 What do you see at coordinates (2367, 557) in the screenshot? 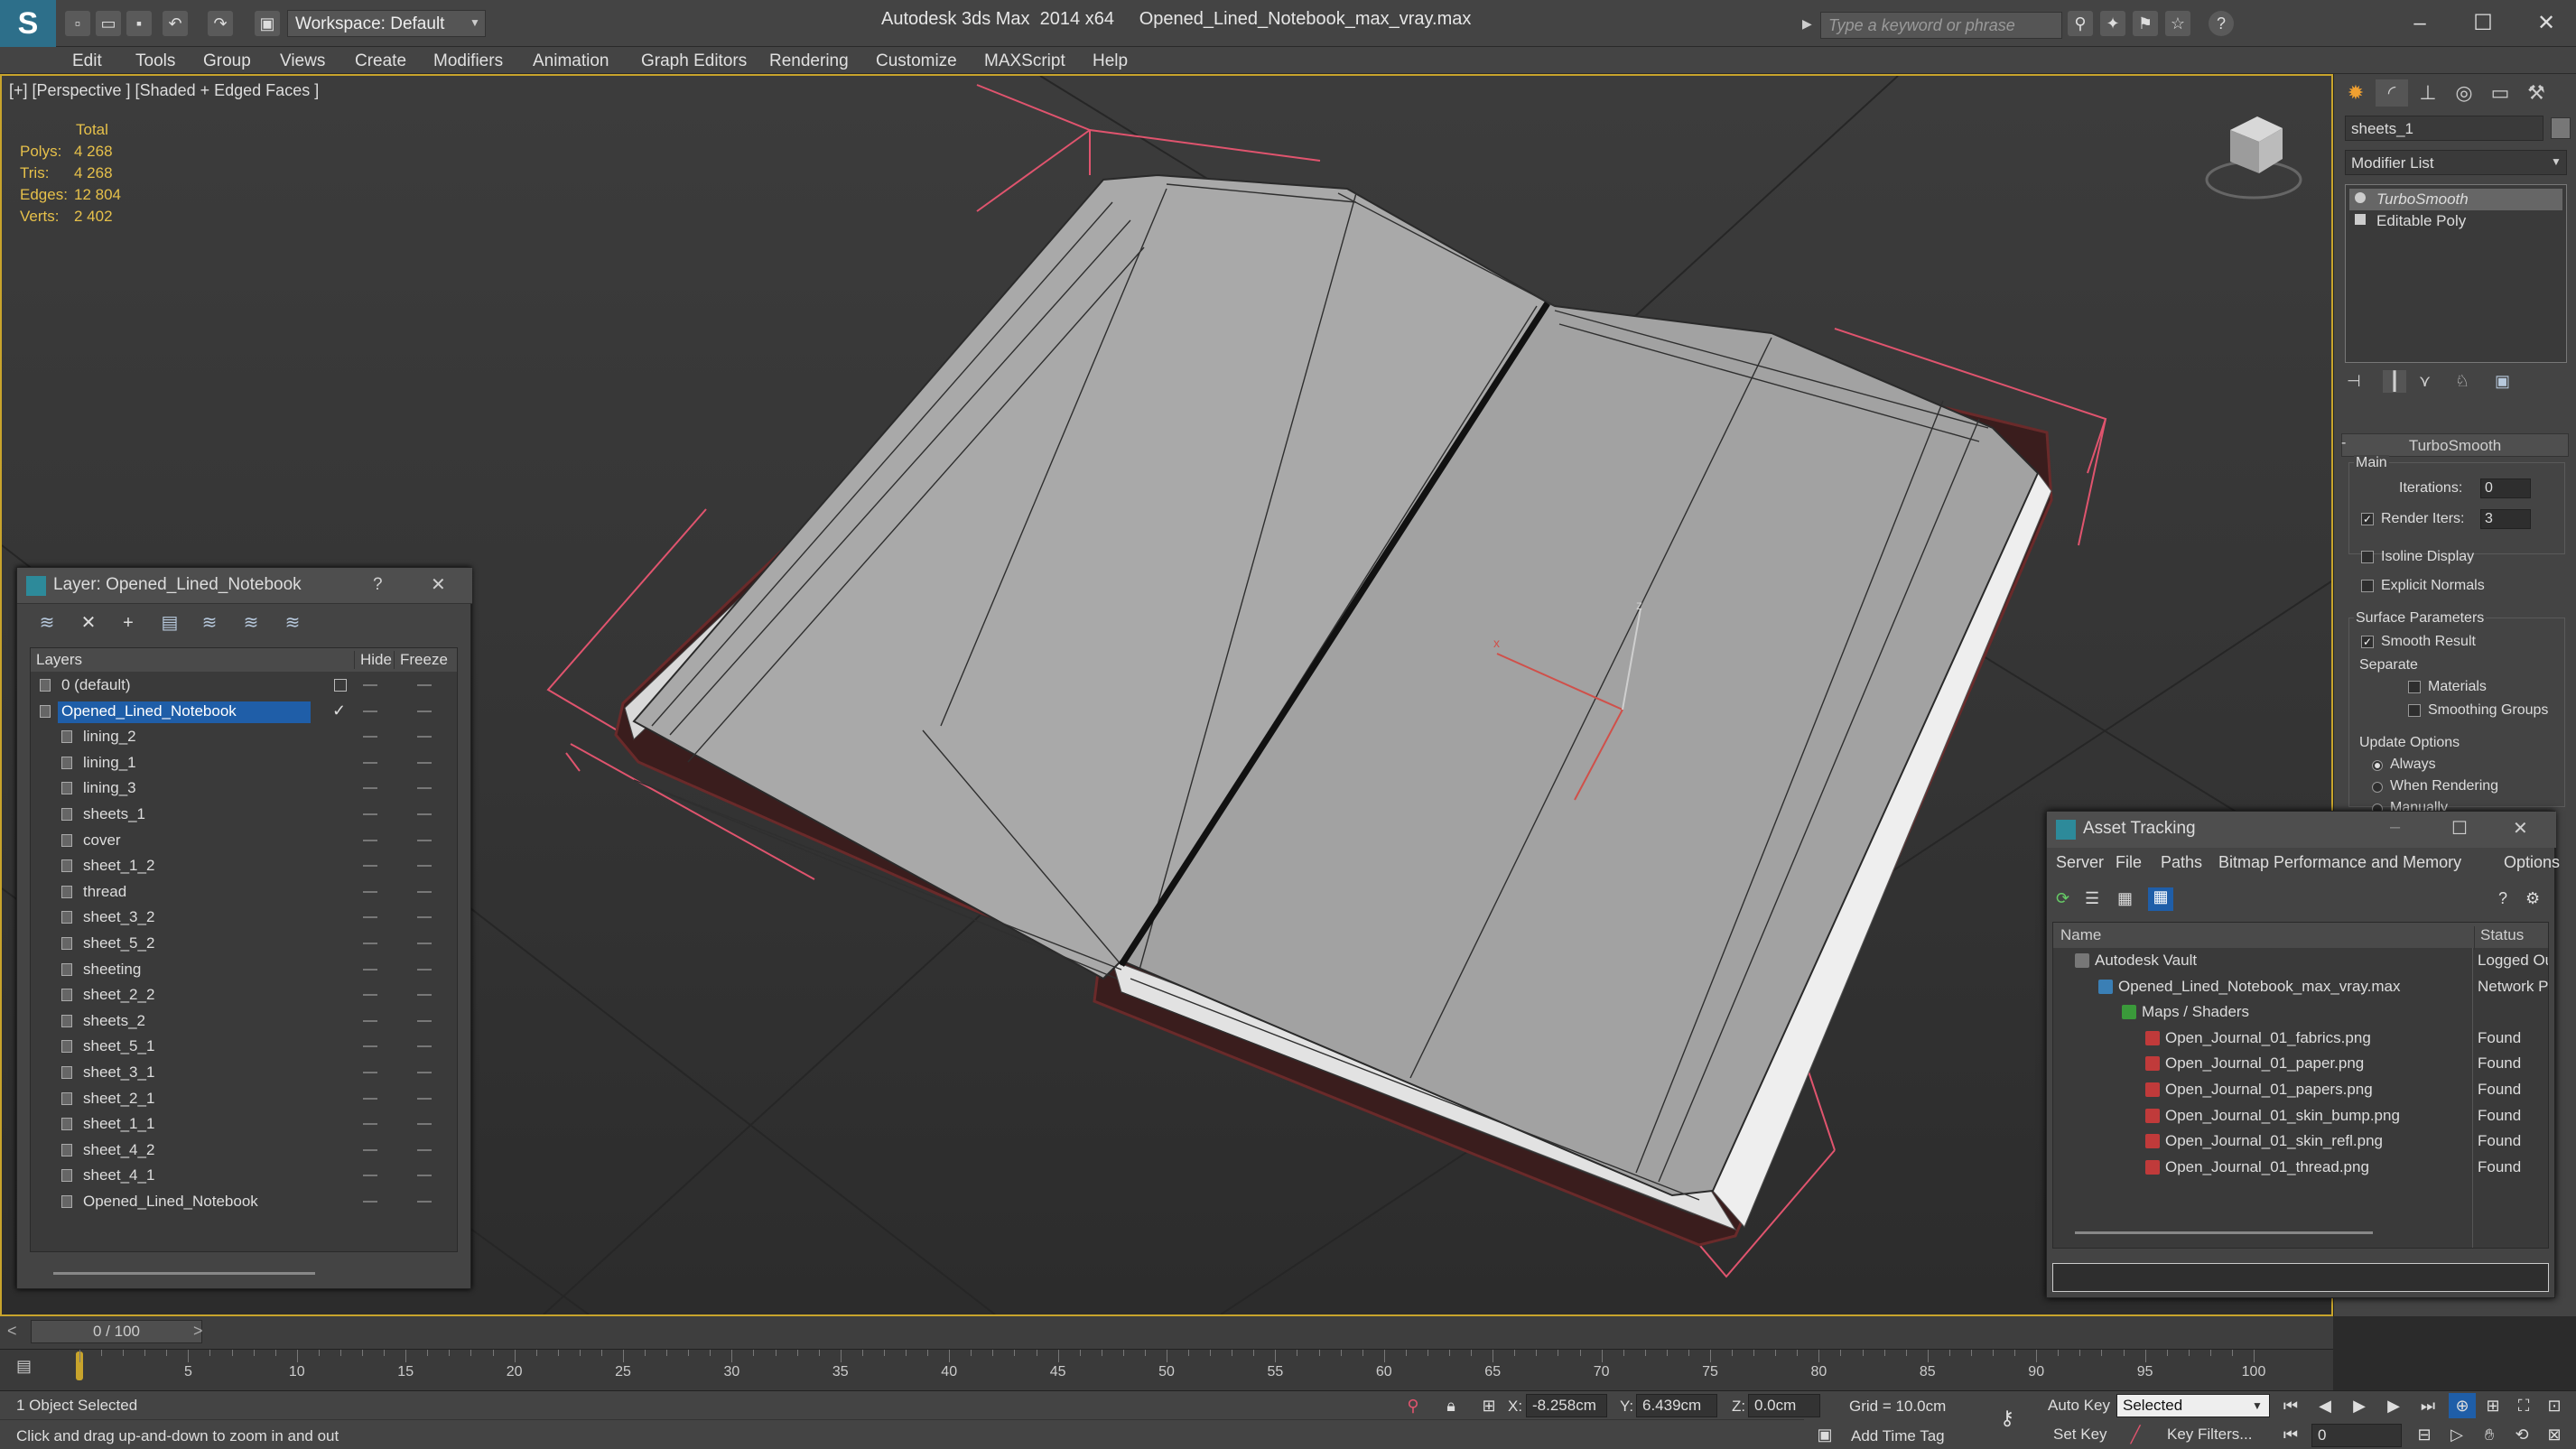
I see `isoline-display-checkbox` at bounding box center [2367, 557].